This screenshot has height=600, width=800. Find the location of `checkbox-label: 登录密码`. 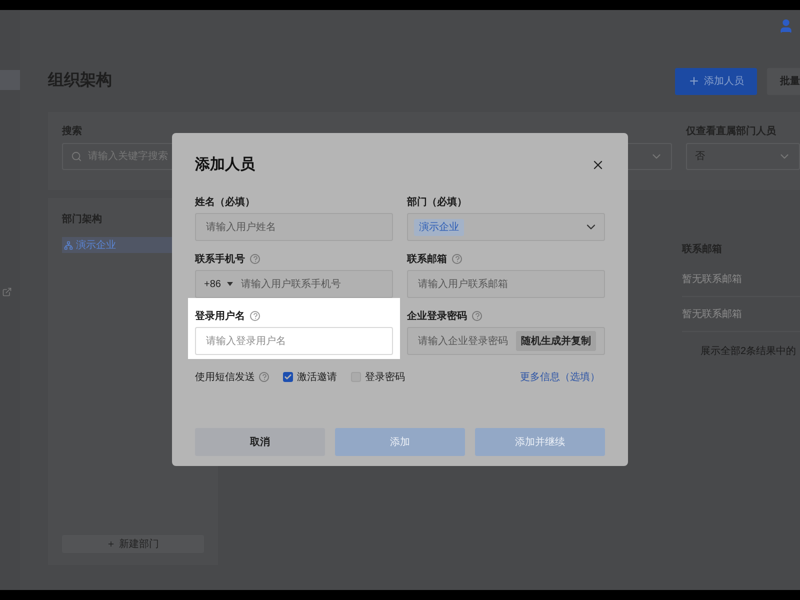

checkbox-label: 登录密码 is located at coordinates (385, 377).